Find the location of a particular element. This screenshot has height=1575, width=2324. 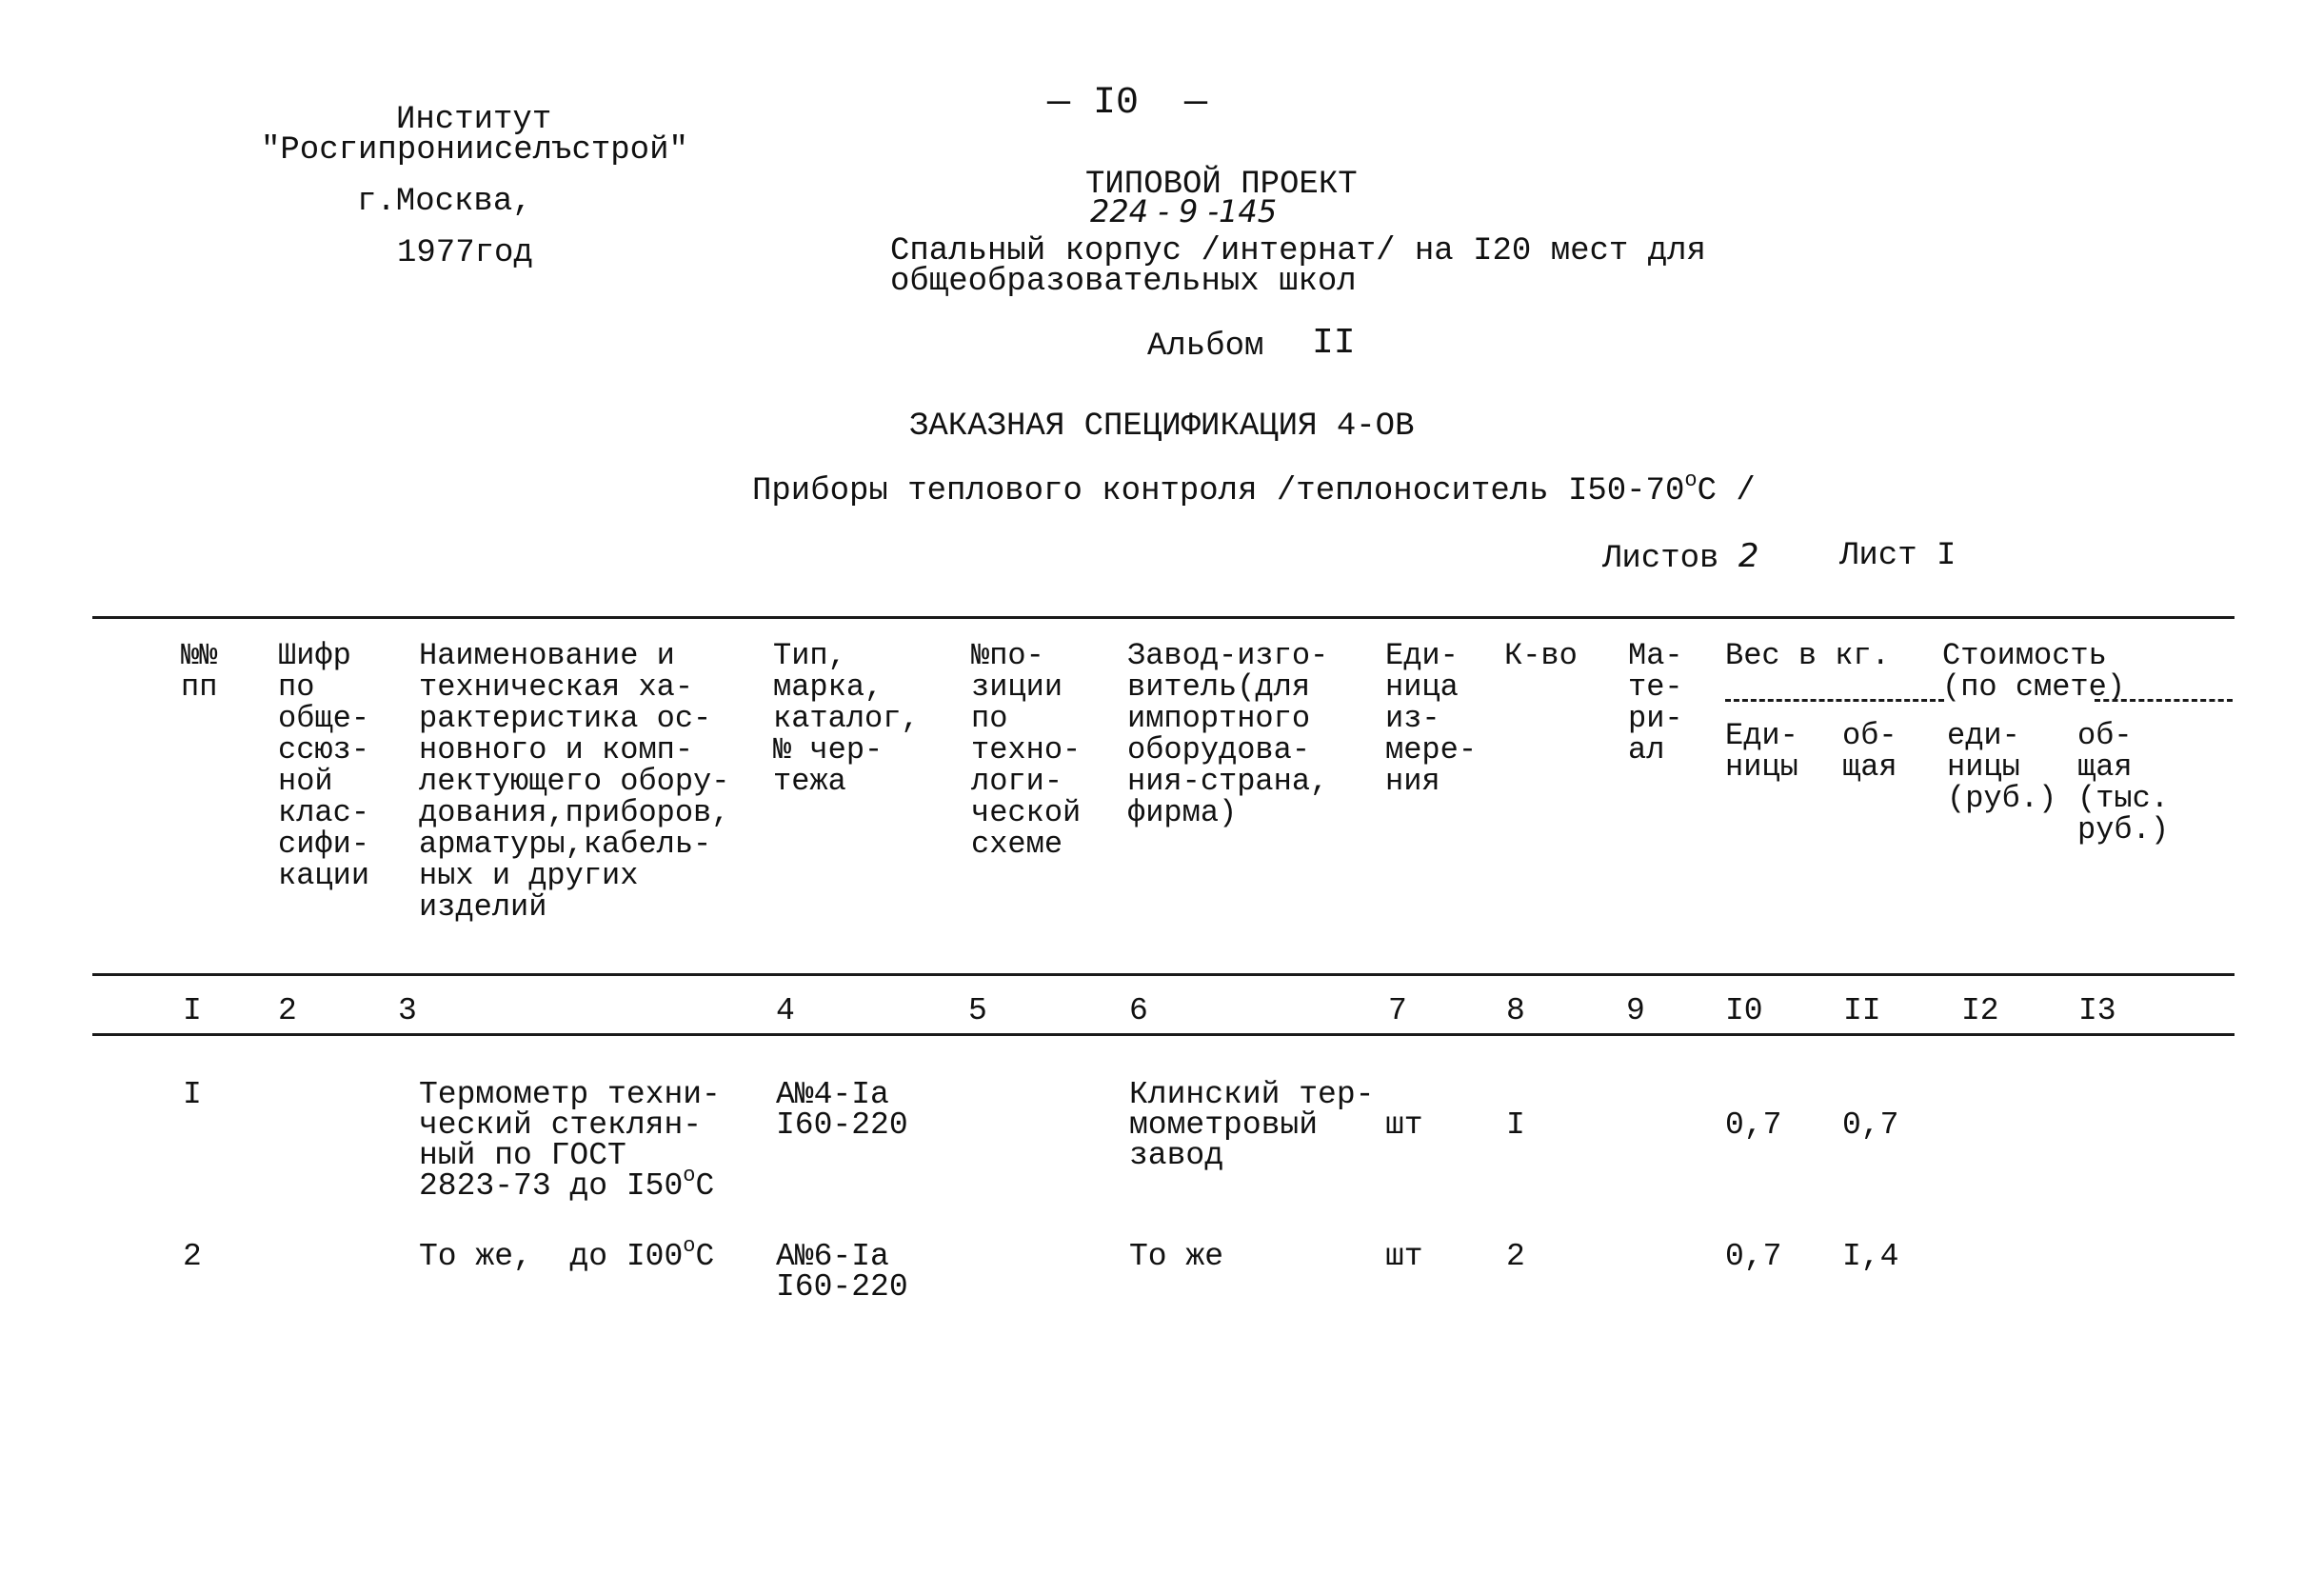

sheet-number: I is located at coordinates (1947, 556).